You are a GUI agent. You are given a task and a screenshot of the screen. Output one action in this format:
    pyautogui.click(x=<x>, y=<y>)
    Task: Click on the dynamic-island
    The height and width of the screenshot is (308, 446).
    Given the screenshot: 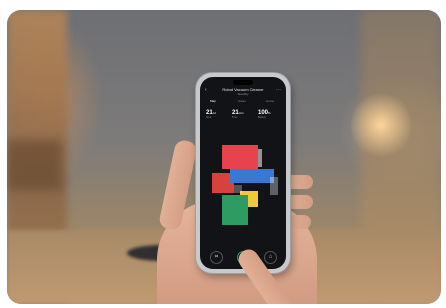 What is the action you would take?
    pyautogui.click(x=243, y=82)
    